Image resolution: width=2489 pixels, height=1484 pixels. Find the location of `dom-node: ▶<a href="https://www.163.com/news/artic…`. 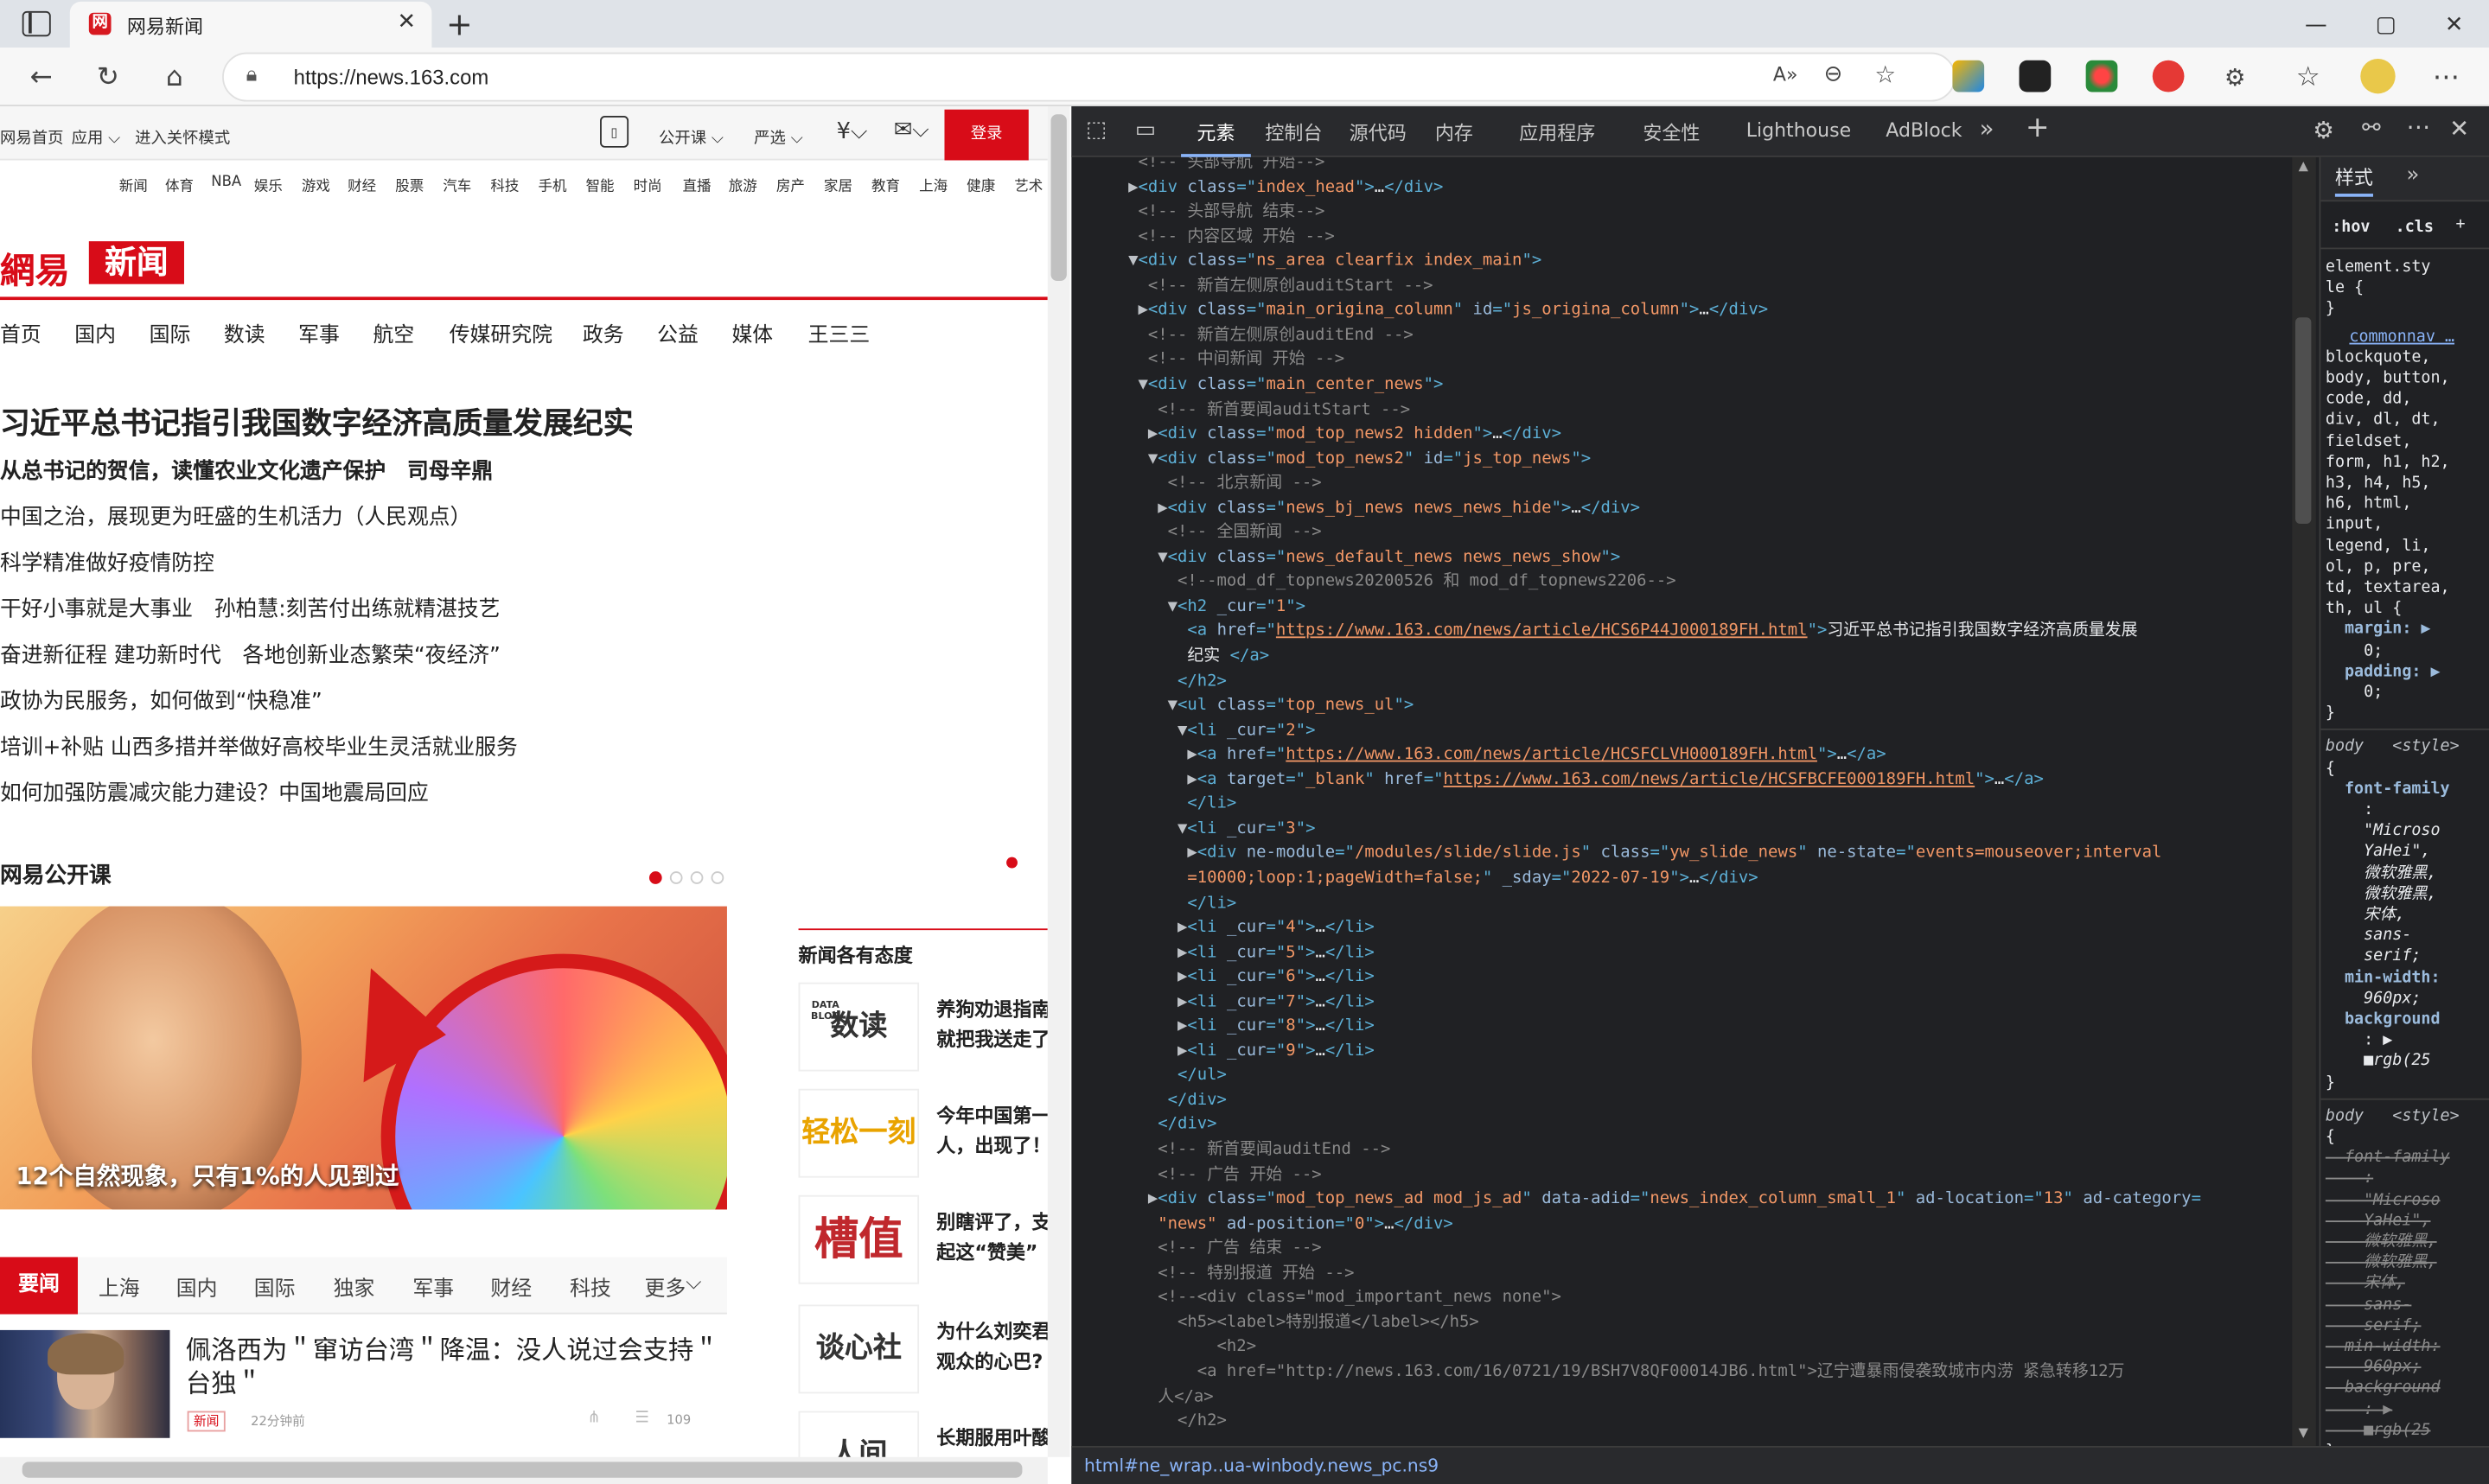

dom-node: ▶<a href="https://www.163.com/news/artic… is located at coordinates (1536, 755).